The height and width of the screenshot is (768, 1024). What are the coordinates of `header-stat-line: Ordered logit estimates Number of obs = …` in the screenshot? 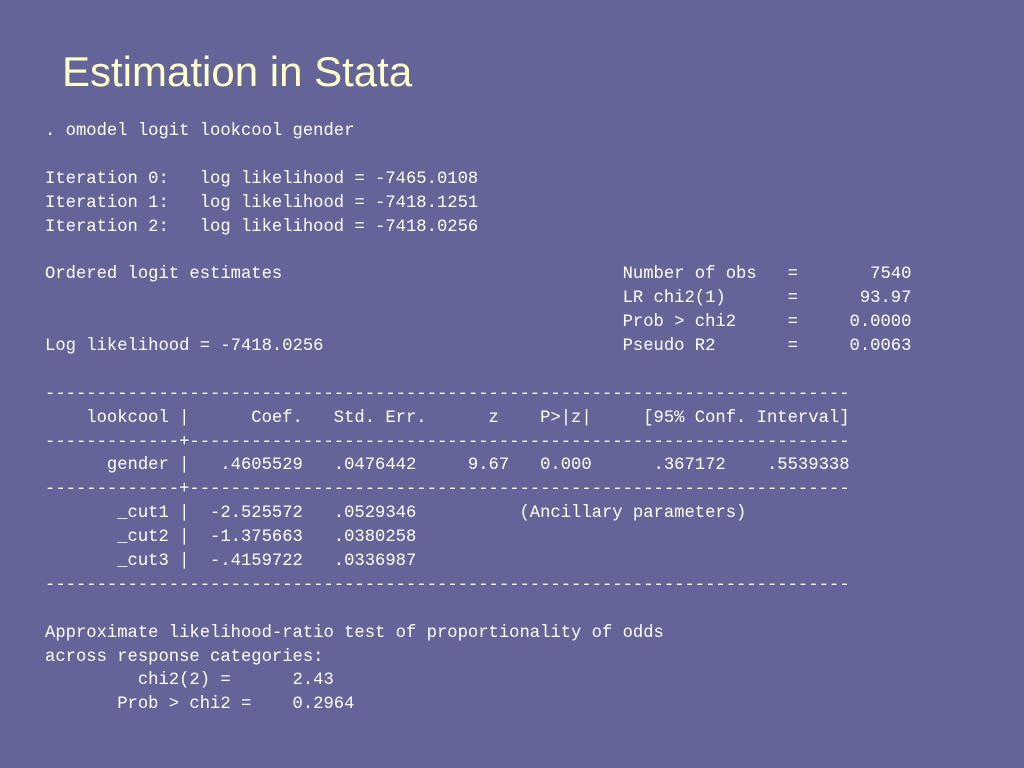 It's located at (478, 275).